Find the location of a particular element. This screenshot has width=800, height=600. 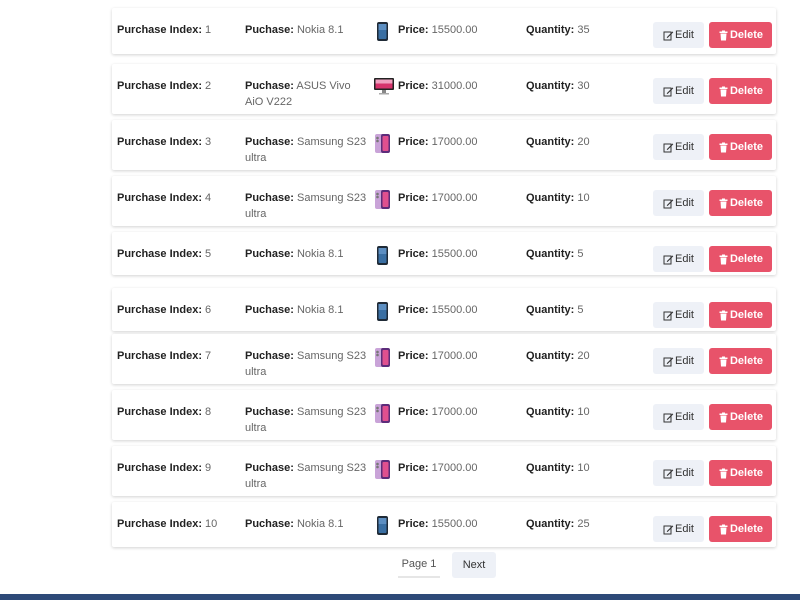

quantity-cell: Quantity: 30 is located at coordinates (586, 86).